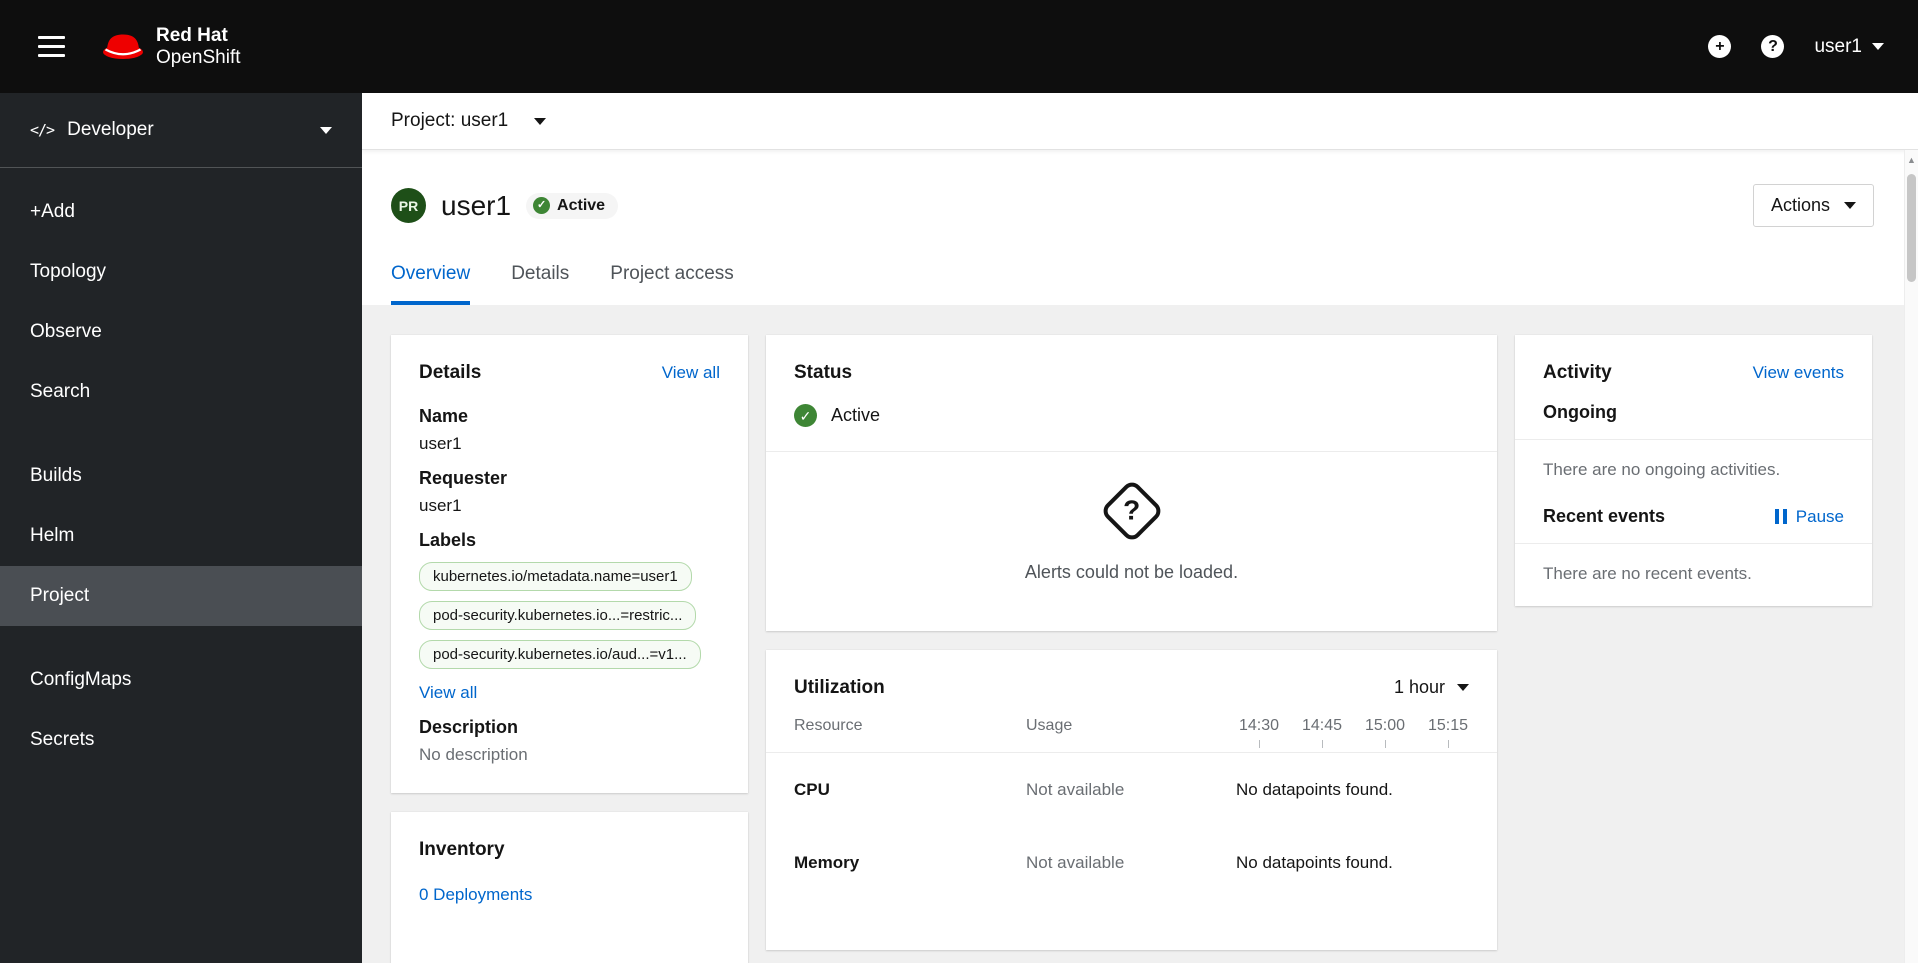  I want to click on ongoing-empty-message: There are no ongoing activities., so click(1662, 469).